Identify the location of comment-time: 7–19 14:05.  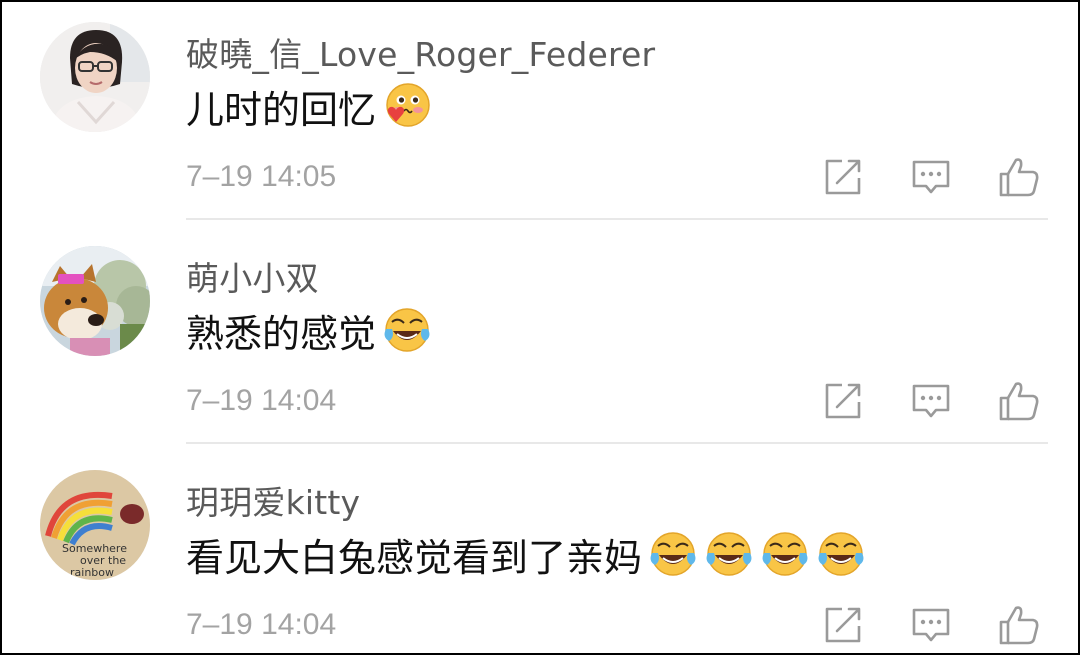
(261, 176).